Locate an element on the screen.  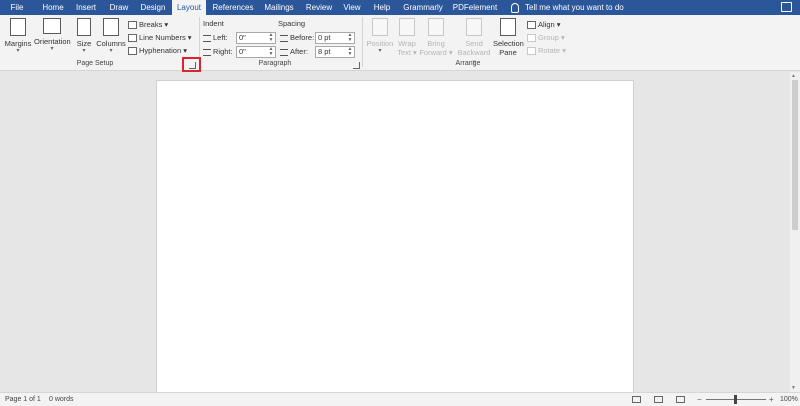
group-label: Group is located at coordinates (548, 37).